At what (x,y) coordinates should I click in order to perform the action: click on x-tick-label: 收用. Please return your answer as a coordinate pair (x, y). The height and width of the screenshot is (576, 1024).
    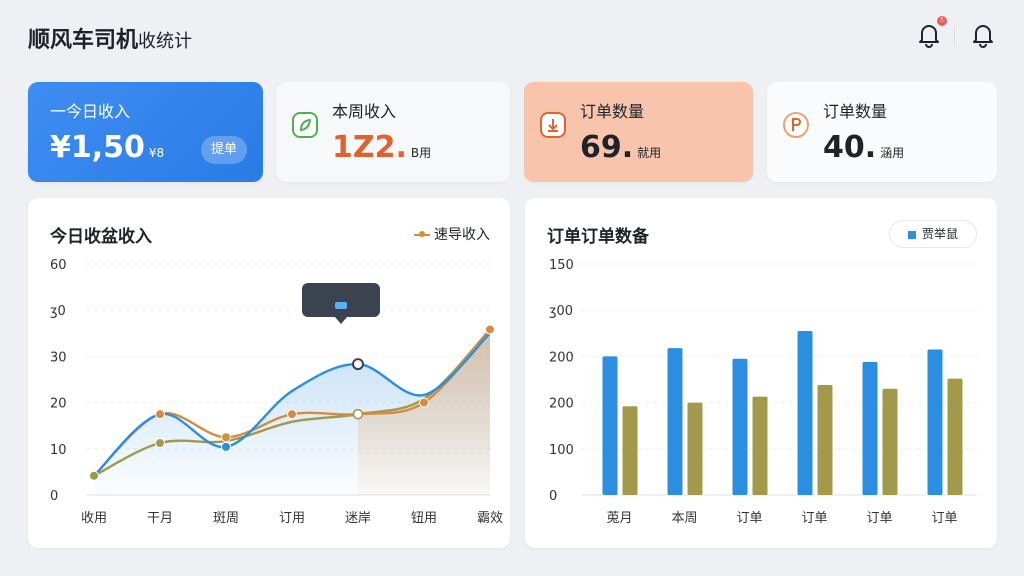
    Looking at the image, I should click on (94, 518).